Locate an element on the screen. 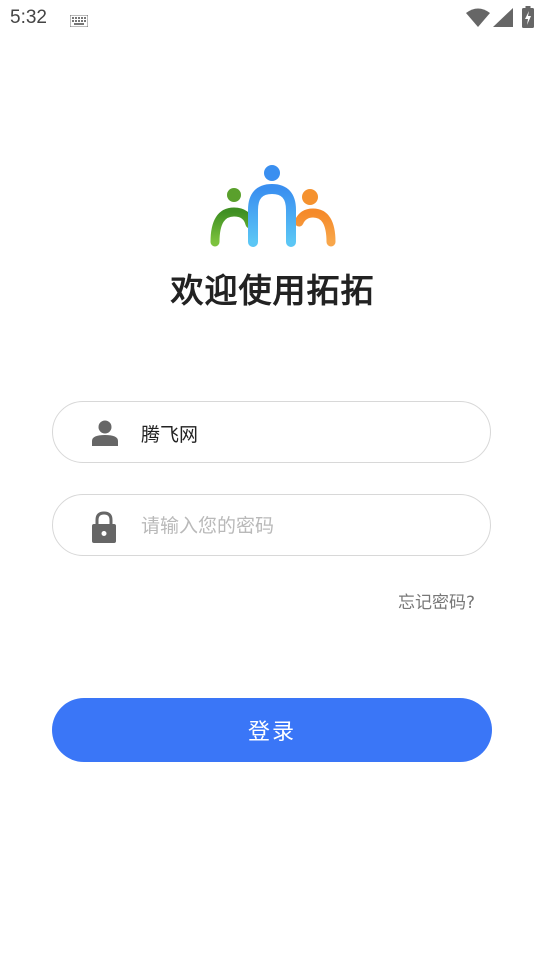 This screenshot has height=970, width=545. cell-signal-icon is located at coordinates (503, 19).